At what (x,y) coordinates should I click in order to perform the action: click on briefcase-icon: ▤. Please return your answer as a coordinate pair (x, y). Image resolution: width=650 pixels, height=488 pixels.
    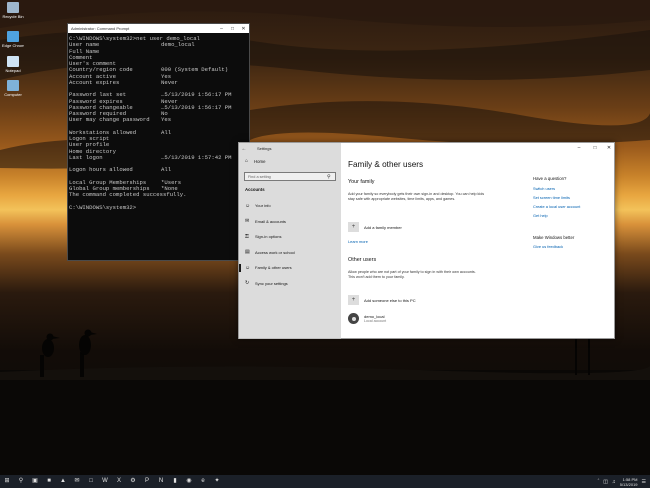
    Looking at the image, I should click on (247, 252).